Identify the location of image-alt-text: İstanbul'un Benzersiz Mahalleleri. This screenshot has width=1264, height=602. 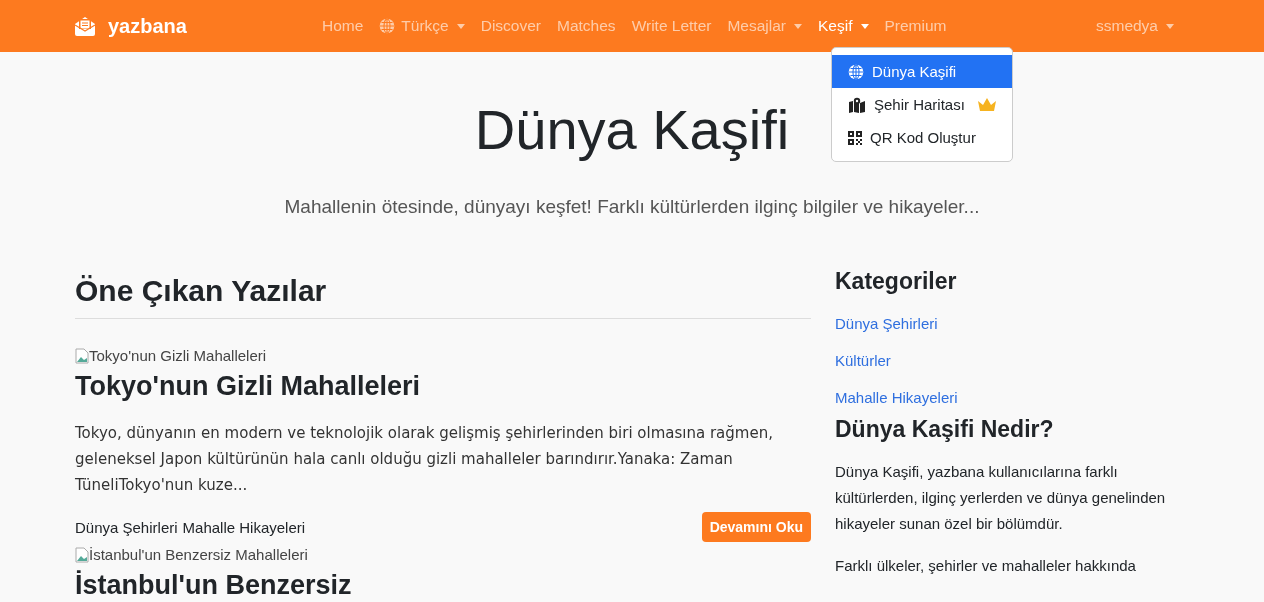
(198, 554).